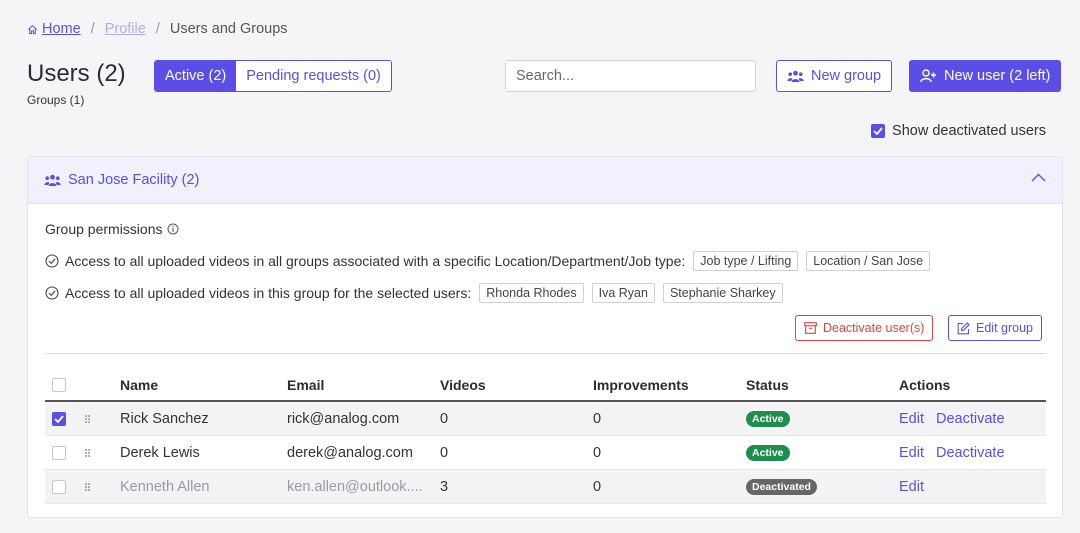 The image size is (1080, 533). Describe the element at coordinates (1004, 328) in the screenshot. I see `edit-group-label: Edit group` at that location.